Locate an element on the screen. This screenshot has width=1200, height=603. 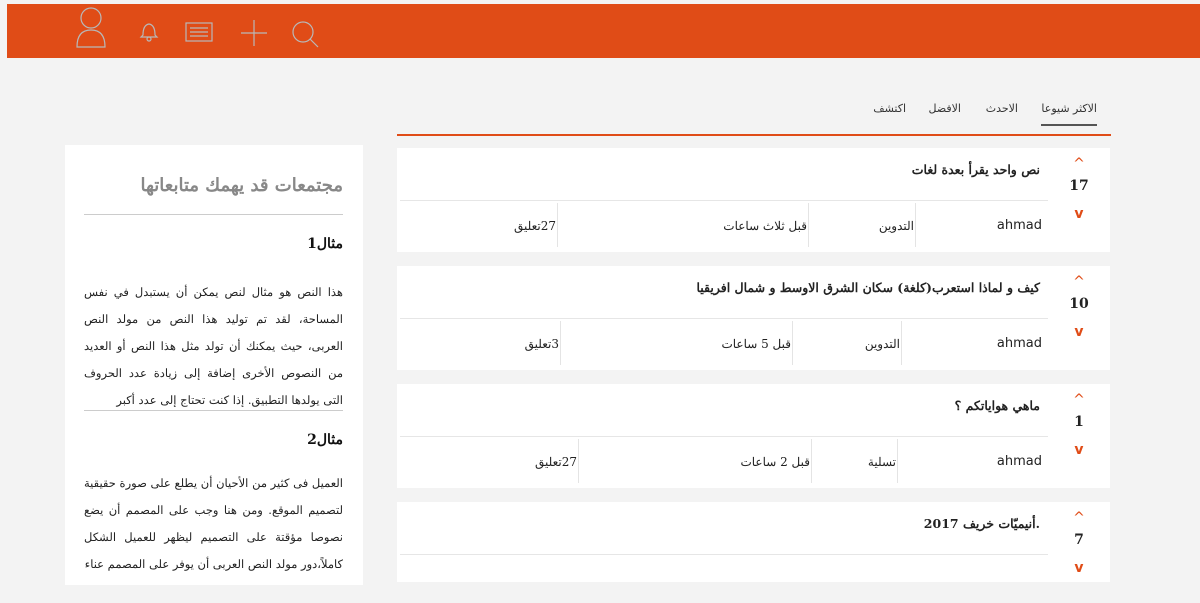
post-time: قبل 2 ساعات is located at coordinates (775, 462).